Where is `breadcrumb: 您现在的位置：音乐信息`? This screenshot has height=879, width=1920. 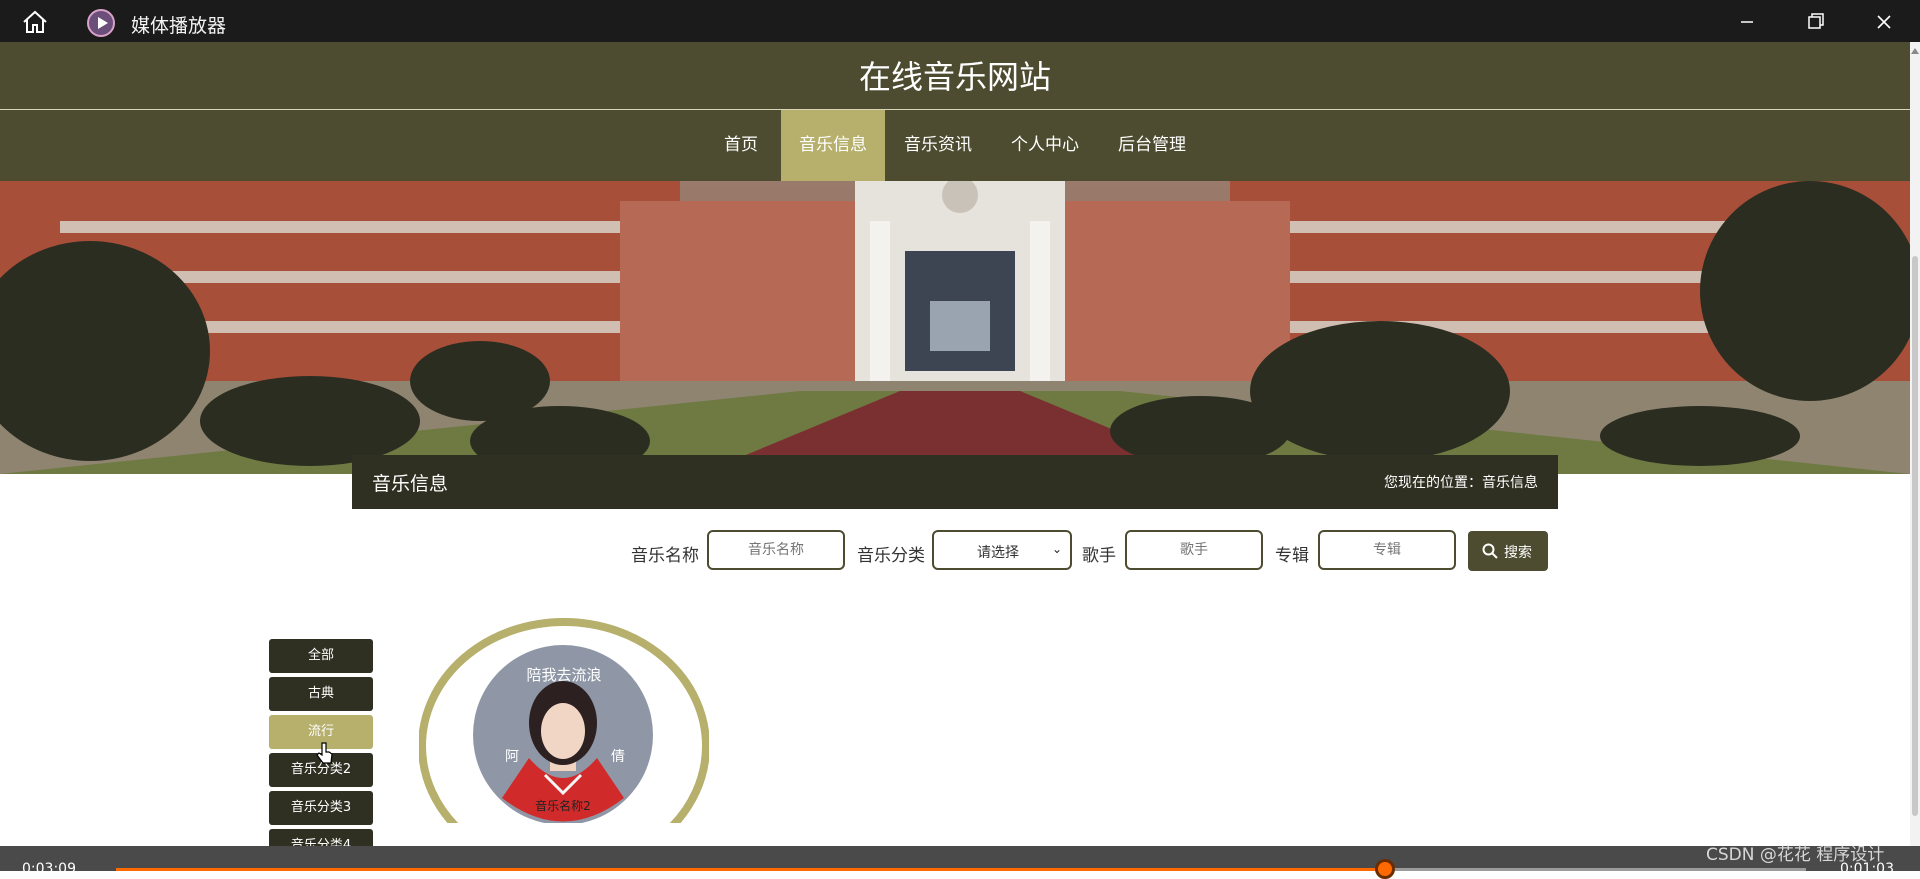
breadcrumb: 您现在的位置：音乐信息 is located at coordinates (1461, 483).